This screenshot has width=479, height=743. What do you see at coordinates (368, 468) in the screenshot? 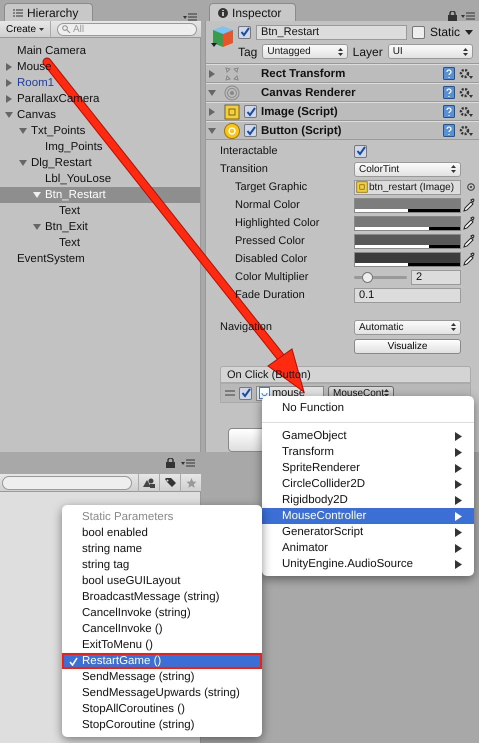
I see `menu-item: SpriteRenderer` at bounding box center [368, 468].